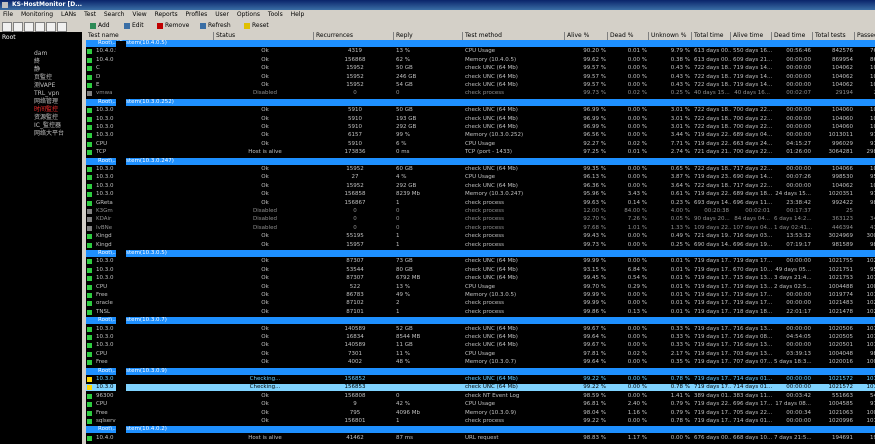  What do you see at coordinates (480, 321) in the screenshot?
I see `group-row: Root\...\System(10.3.0.7)` at bounding box center [480, 321].